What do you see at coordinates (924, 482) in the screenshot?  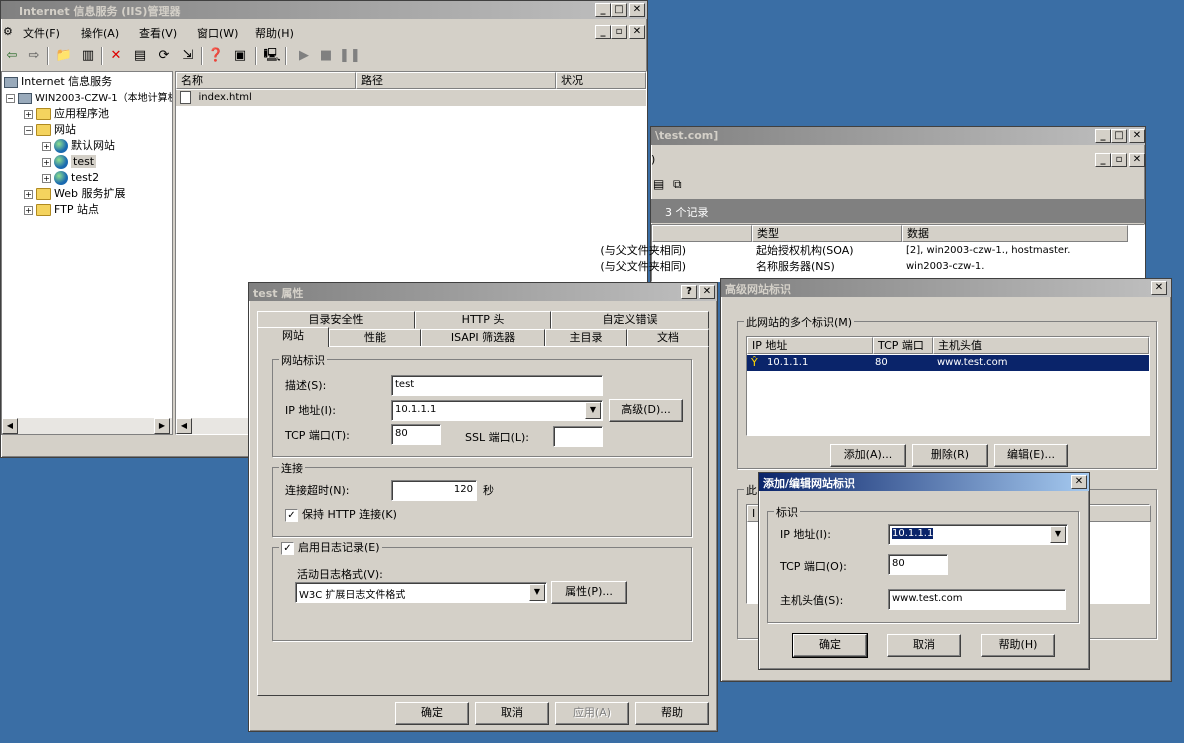 I see `edit-title-bar: 添加/编辑网站标识` at bounding box center [924, 482].